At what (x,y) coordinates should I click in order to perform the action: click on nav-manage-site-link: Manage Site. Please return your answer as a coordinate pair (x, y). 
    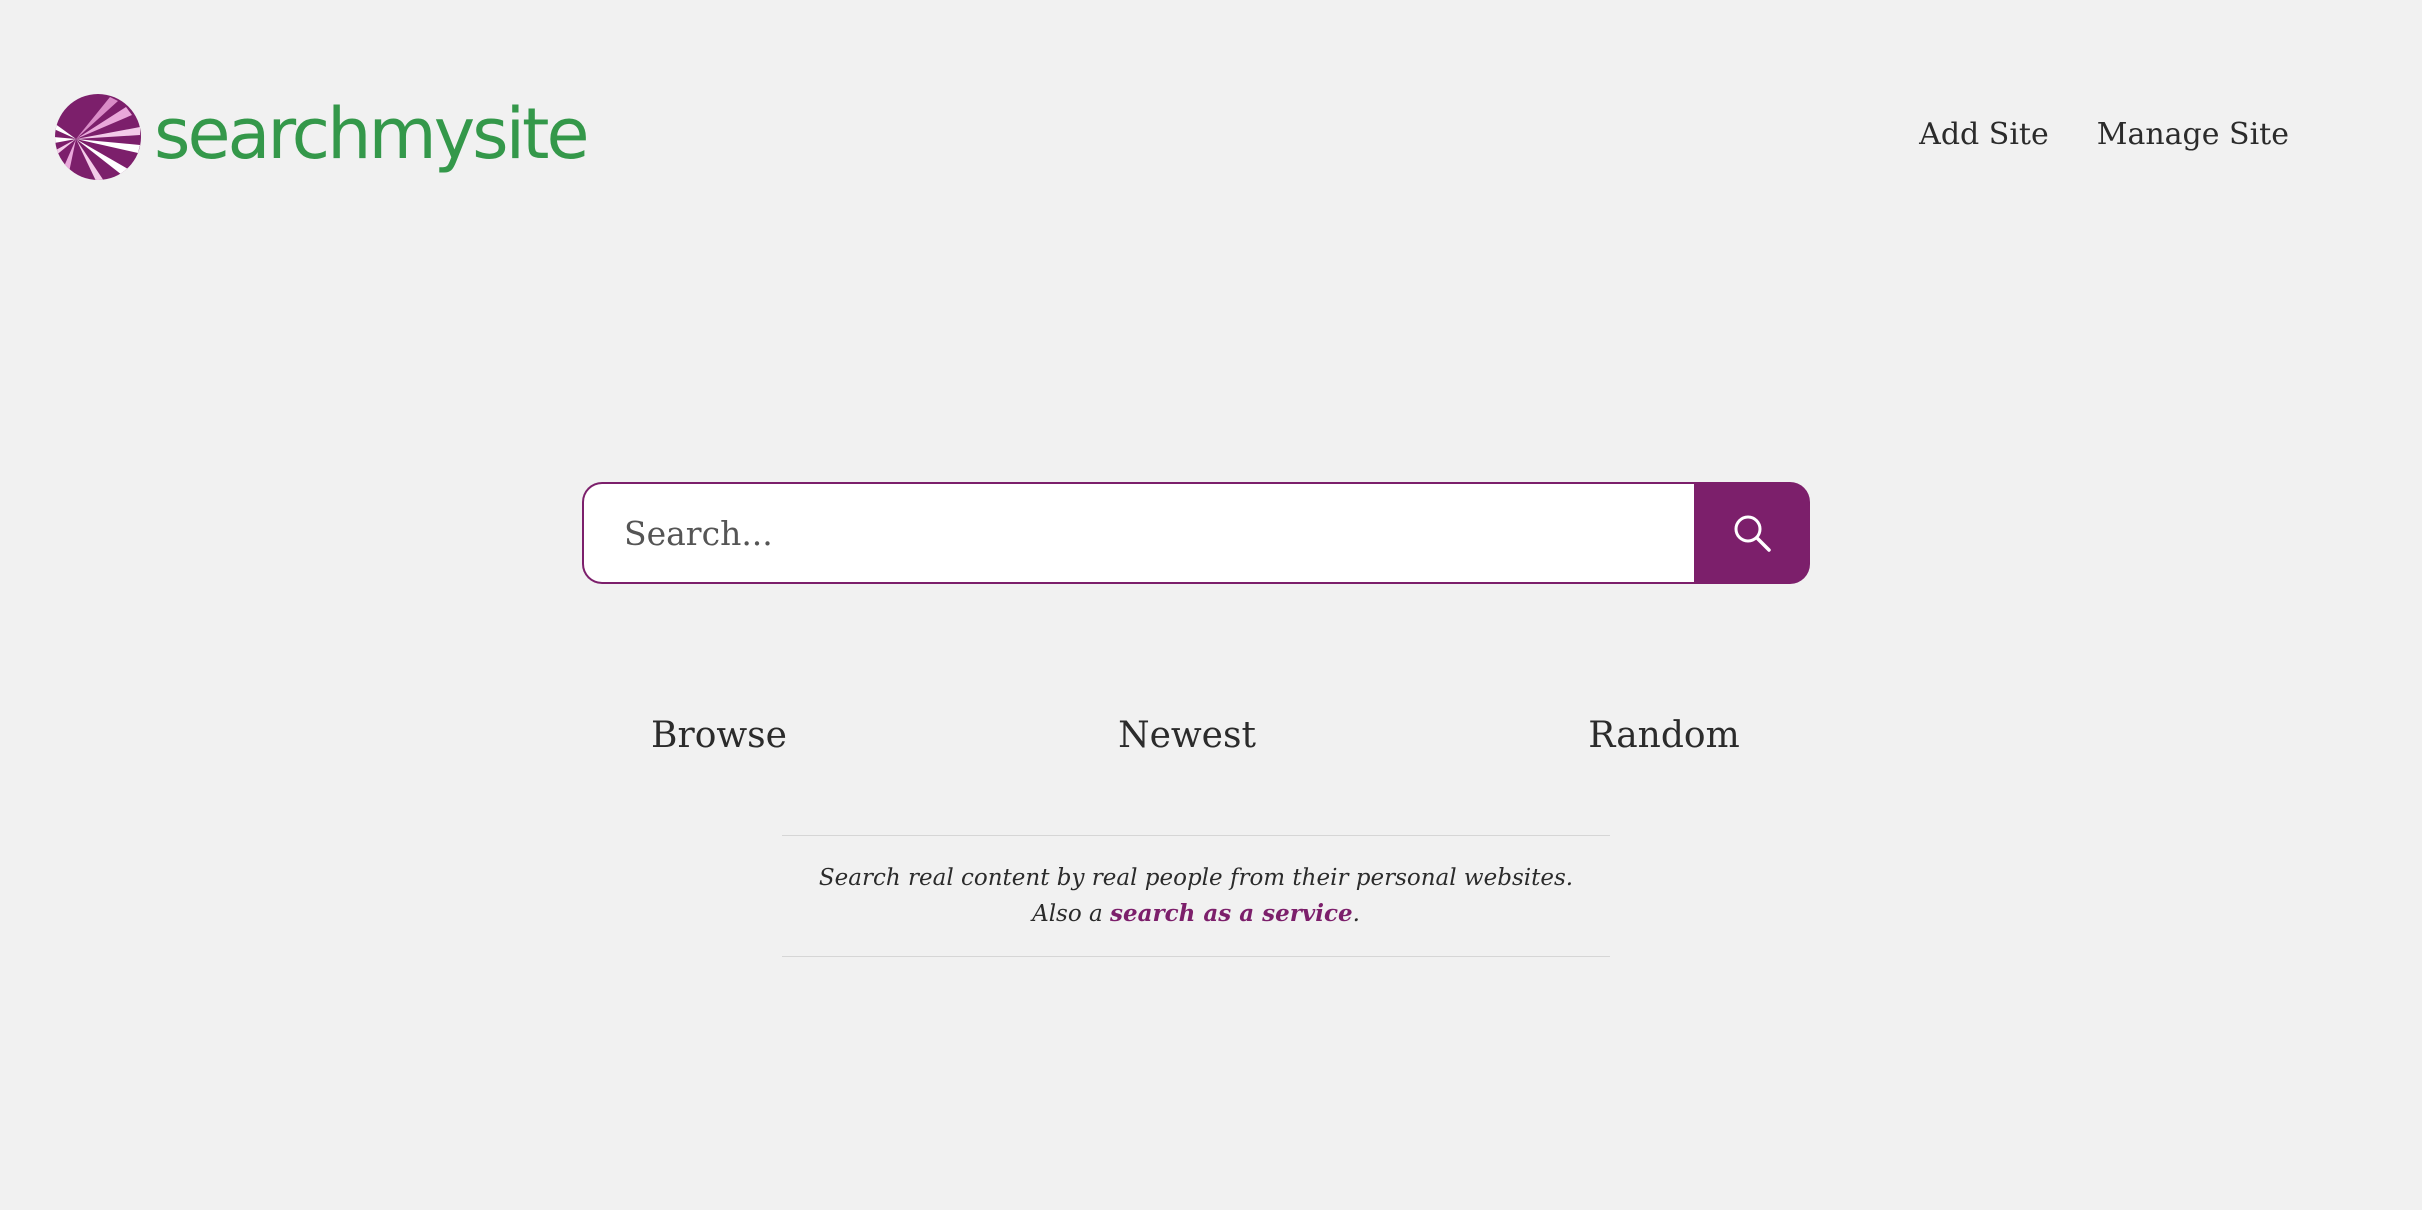
    Looking at the image, I should click on (2193, 135).